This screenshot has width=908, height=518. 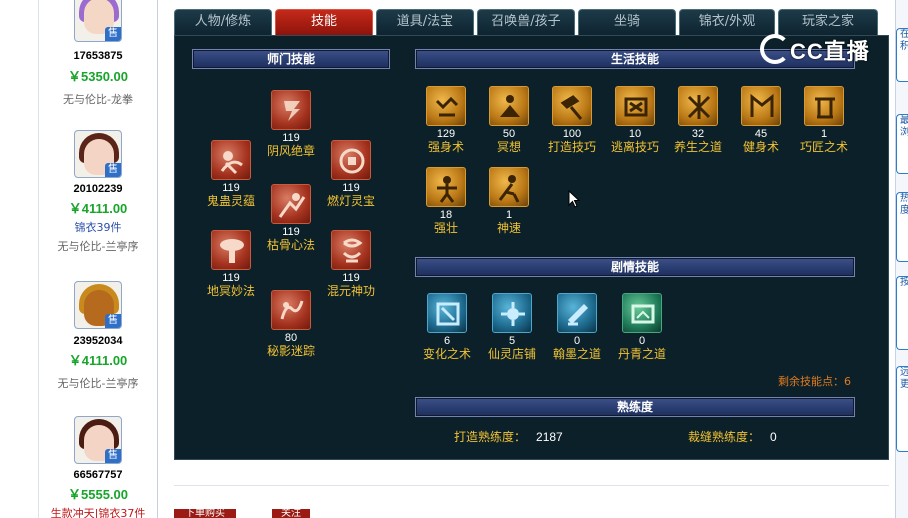 What do you see at coordinates (526, 22) in the screenshot?
I see `tab-pets: 召唤兽/孩子` at bounding box center [526, 22].